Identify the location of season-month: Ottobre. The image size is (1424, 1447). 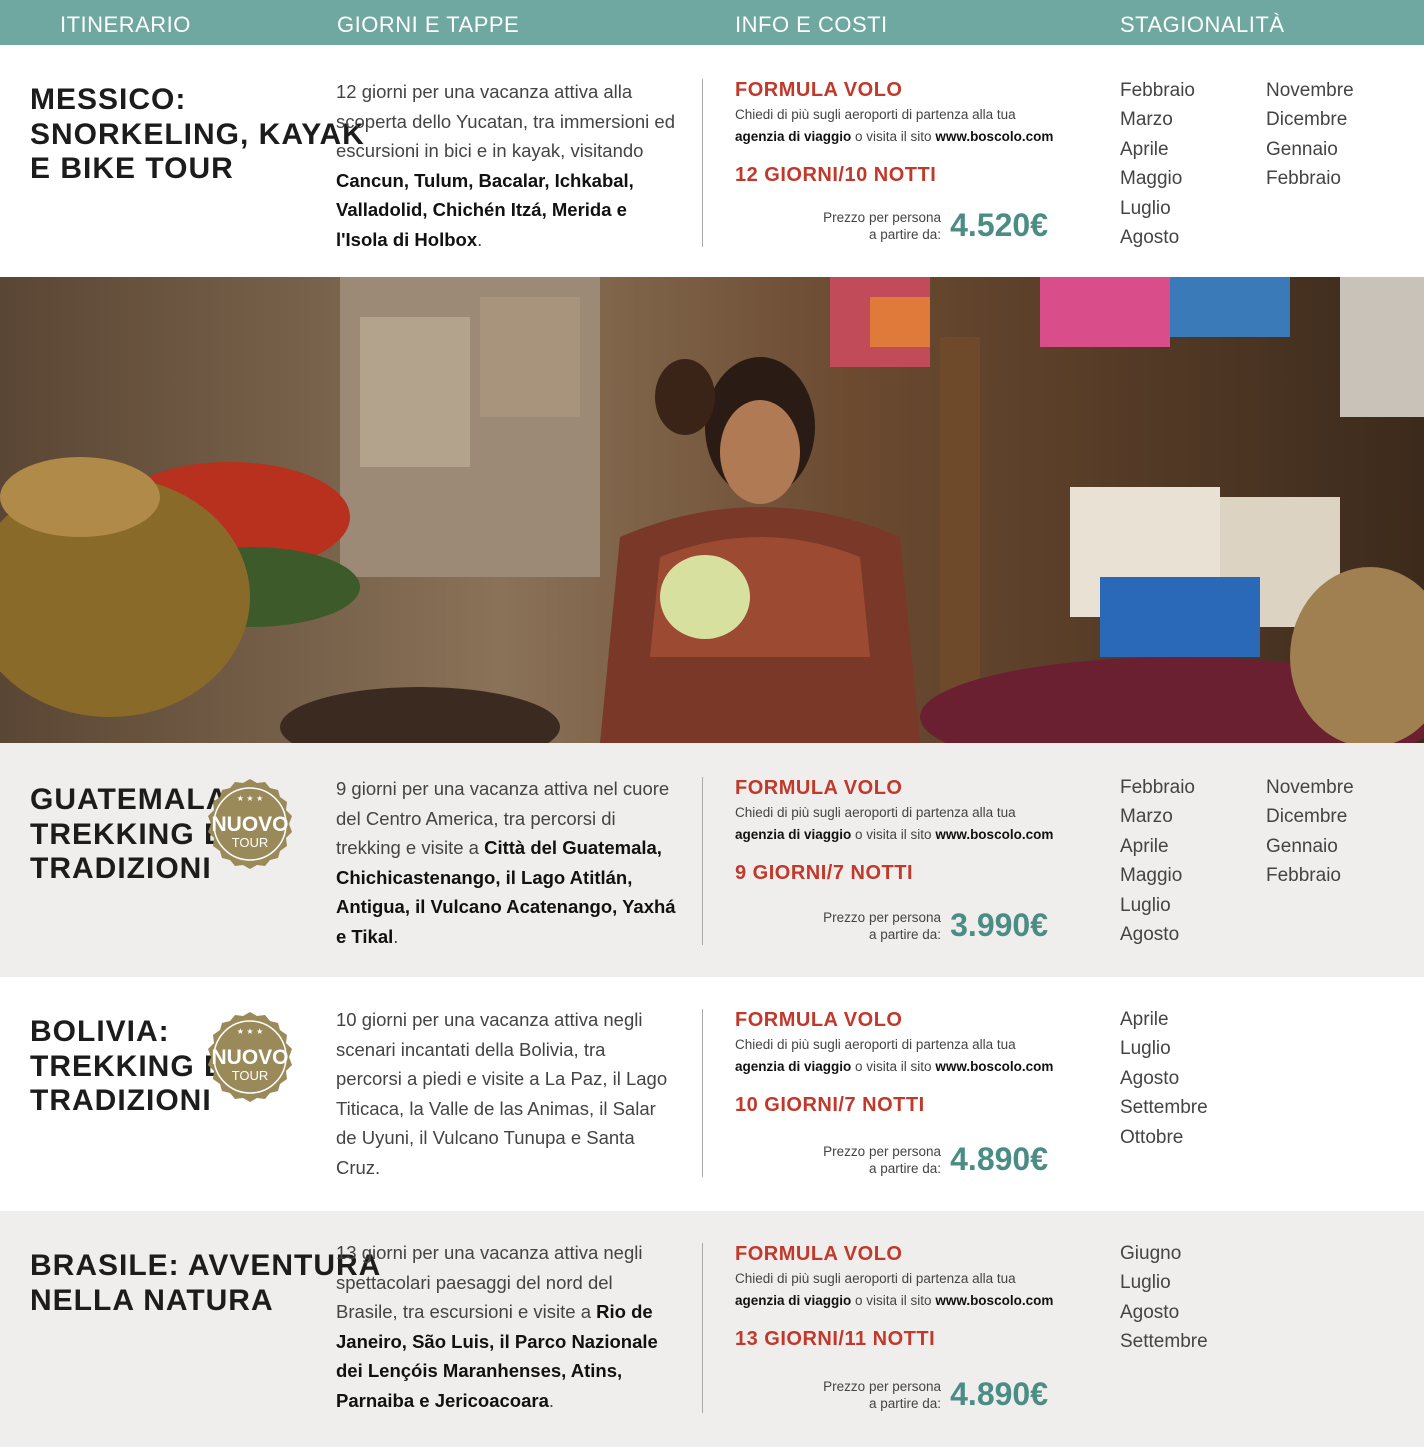
(1152, 1137).